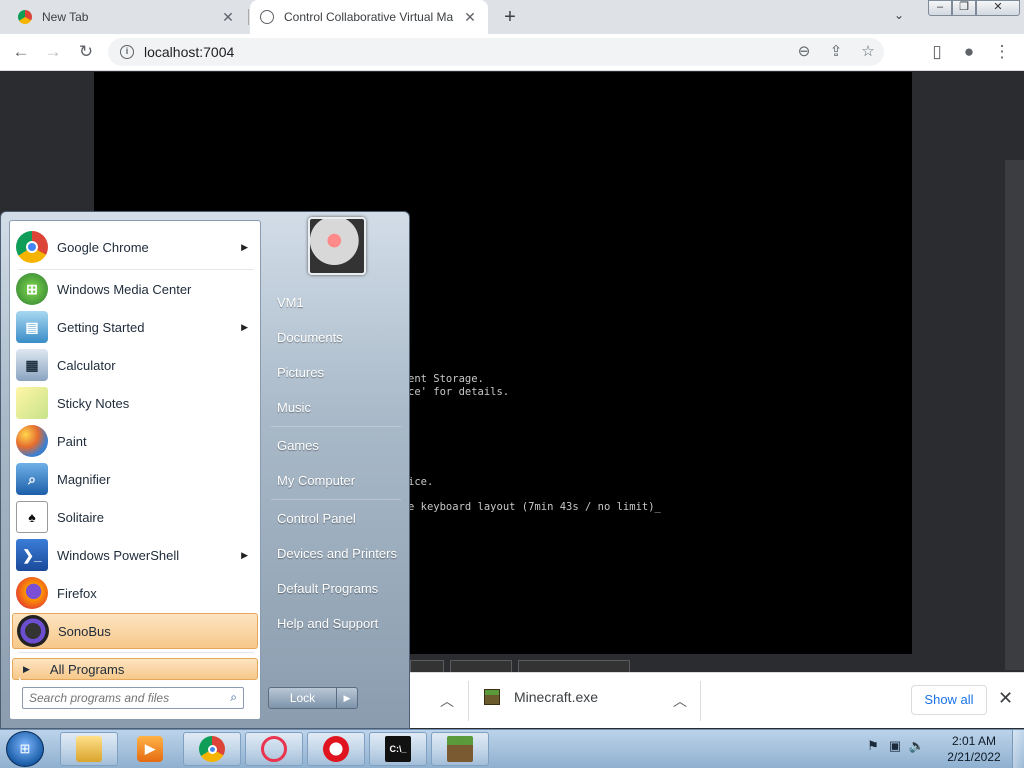 This screenshot has width=1024, height=768. I want to click on mouse-cursor-icon, so click(22, 681).